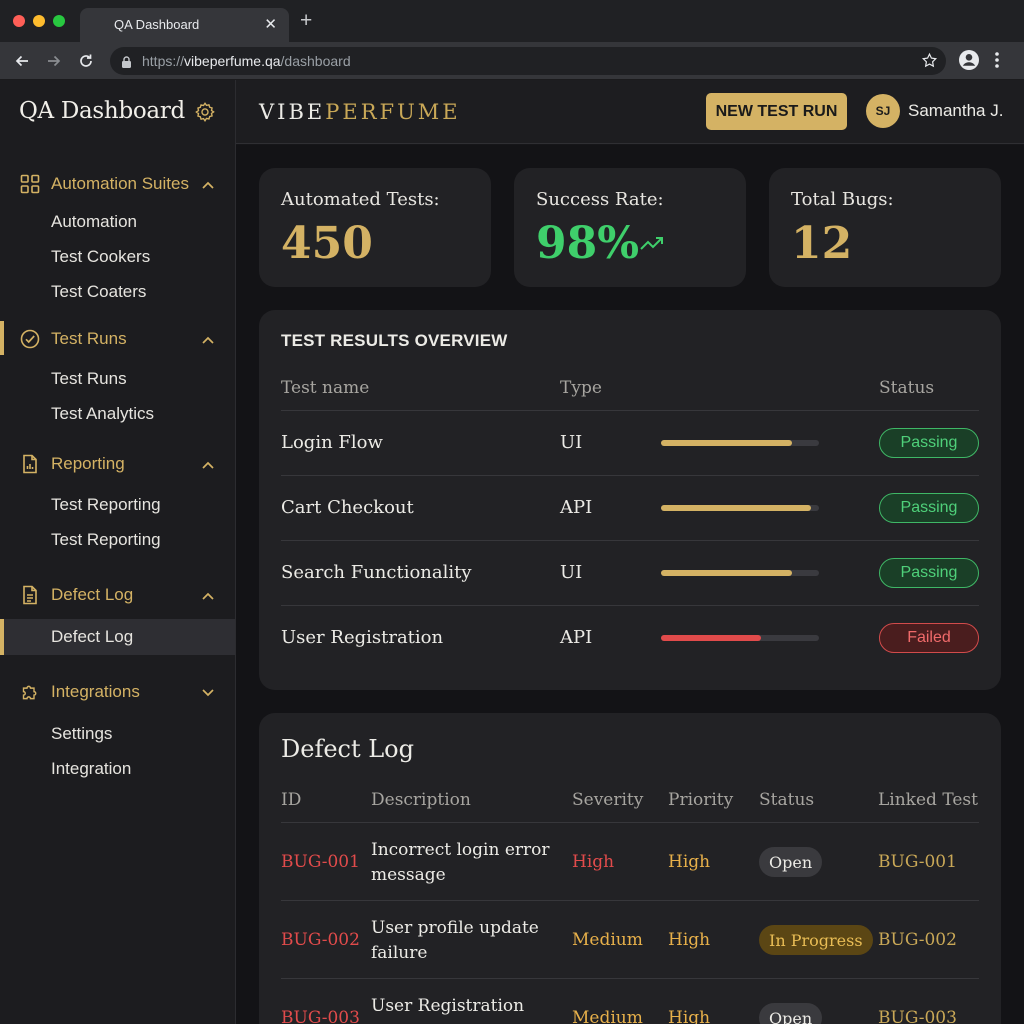 The width and height of the screenshot is (1024, 1024). I want to click on linked-test-link: BUG-002, so click(917, 940).